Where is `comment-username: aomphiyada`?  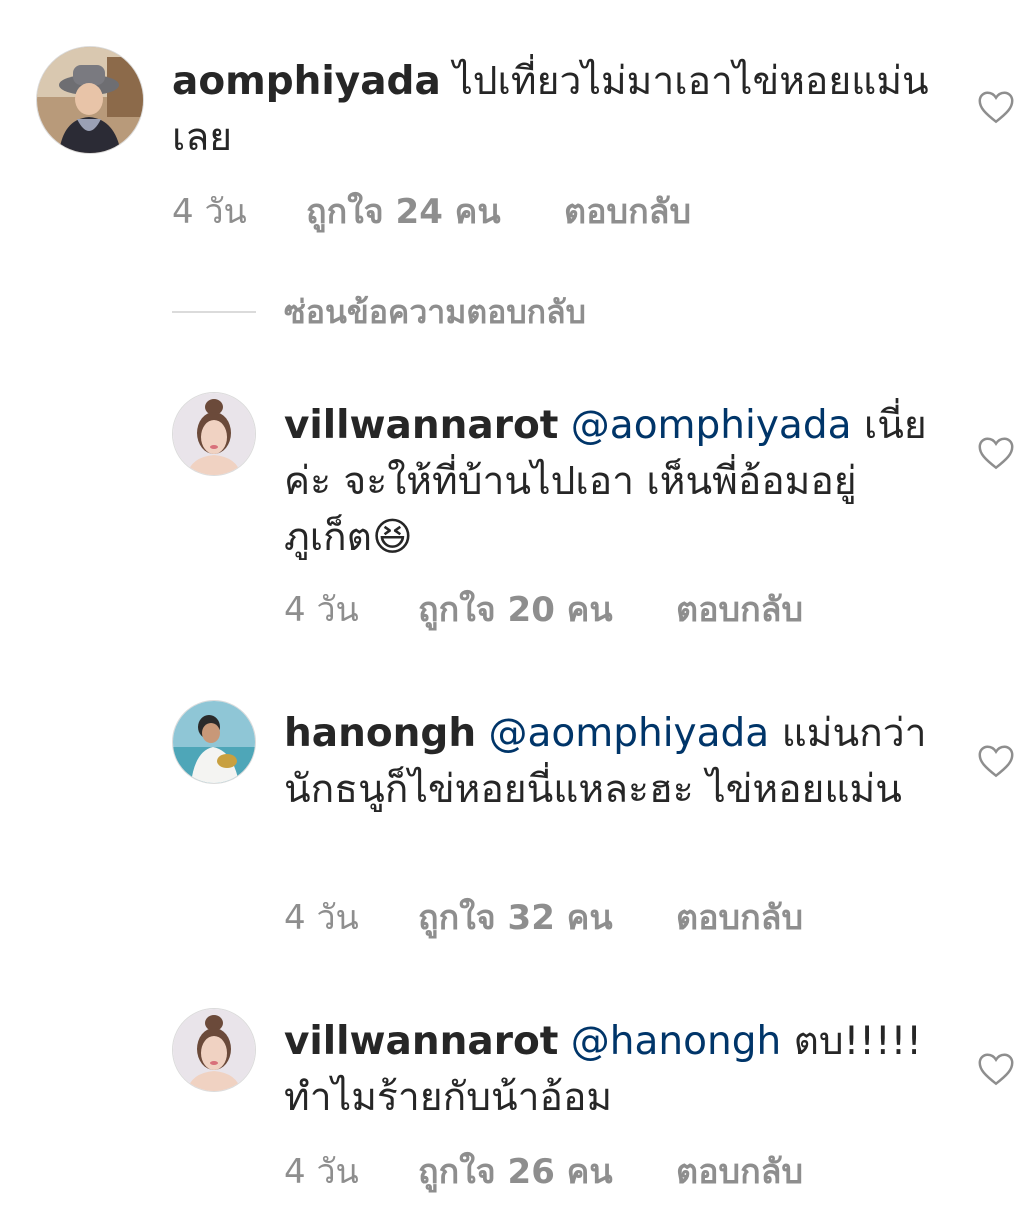 comment-username: aomphiyada is located at coordinates (306, 81).